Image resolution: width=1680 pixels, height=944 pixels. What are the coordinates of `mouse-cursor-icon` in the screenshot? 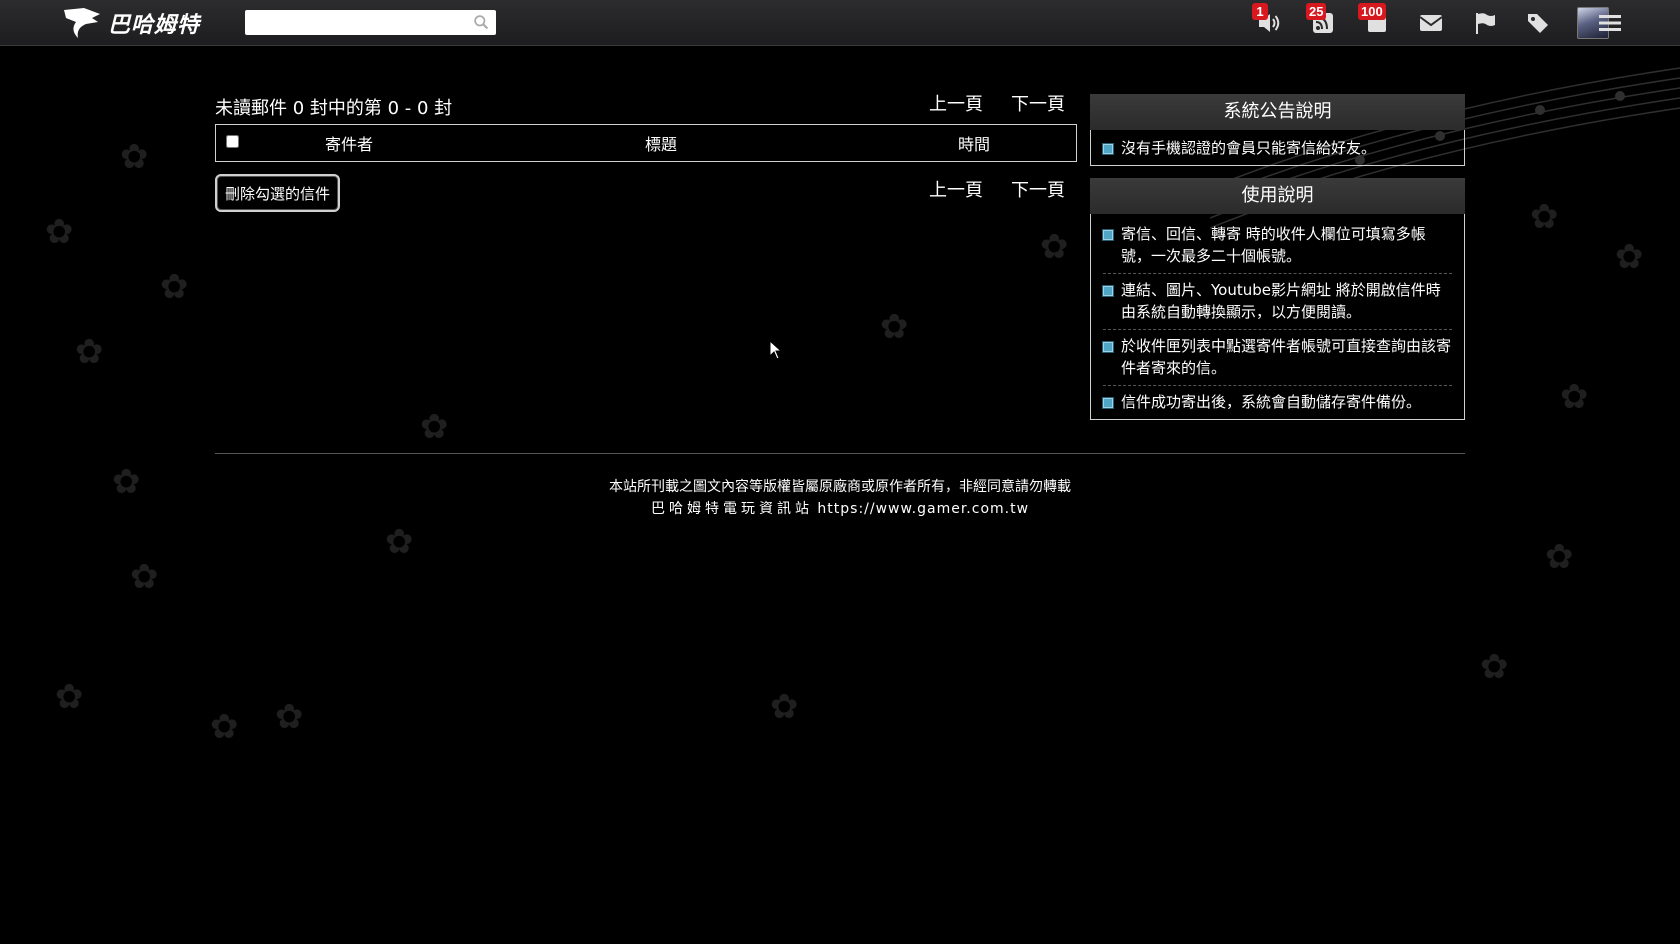 It's located at (776, 350).